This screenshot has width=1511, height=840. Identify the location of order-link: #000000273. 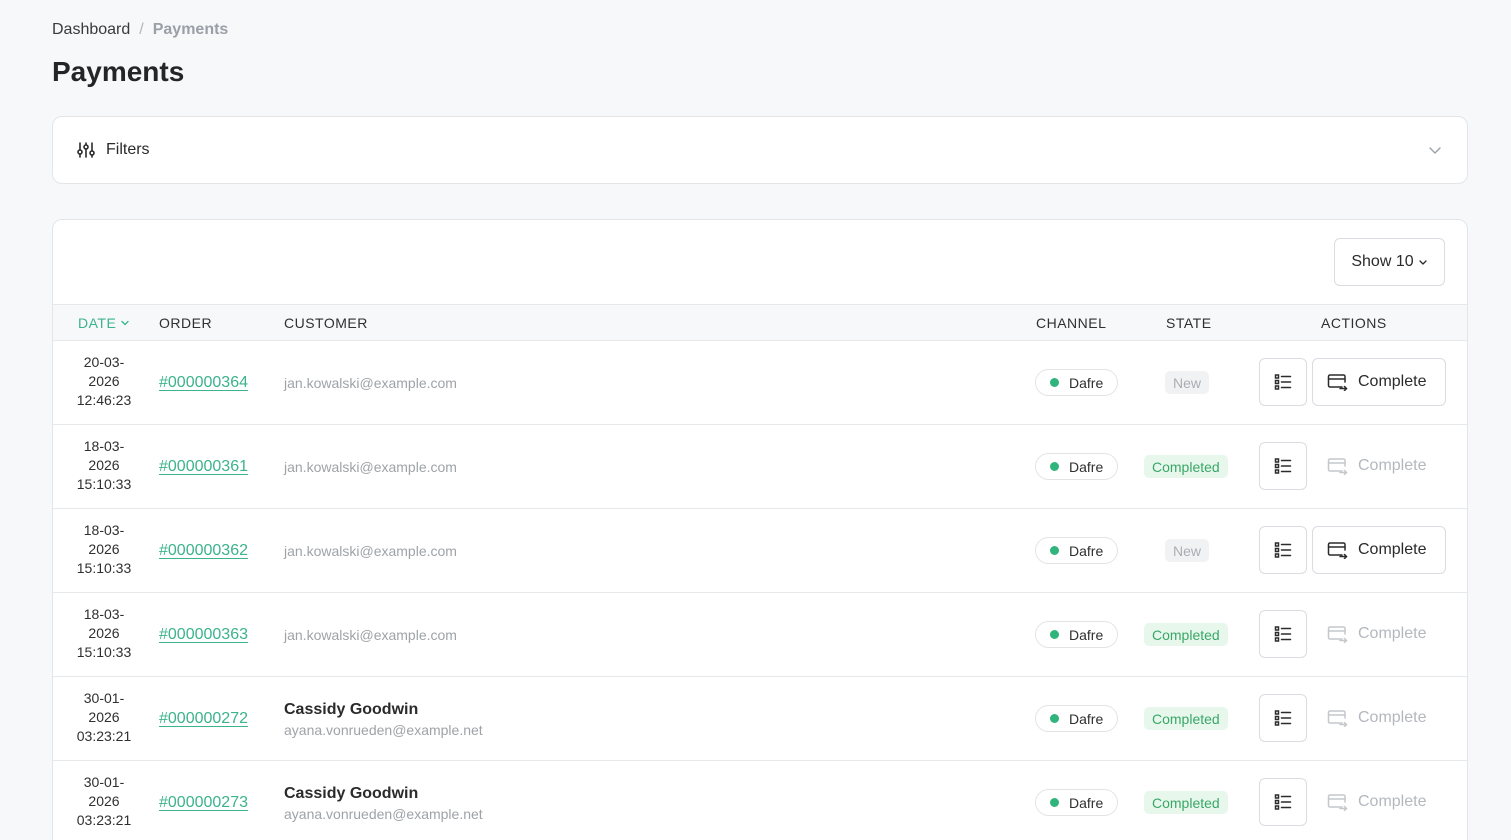
(203, 803).